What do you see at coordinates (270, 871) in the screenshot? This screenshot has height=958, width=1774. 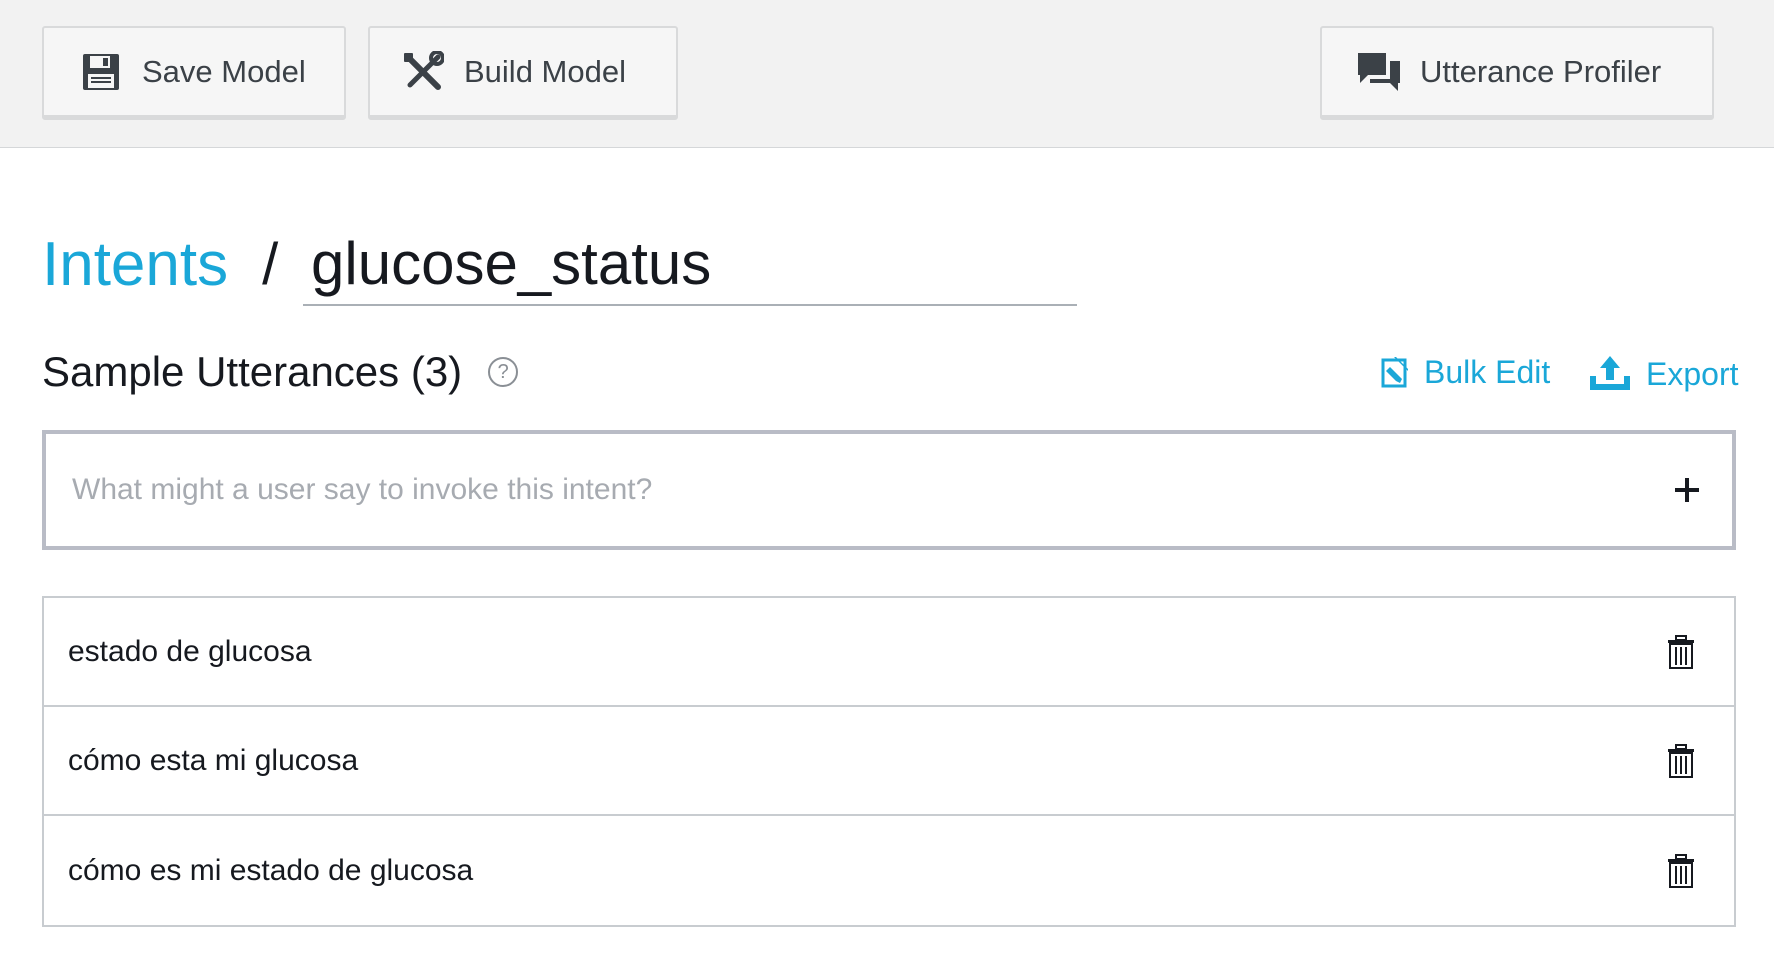 I see `utterance-text: cómo es mi estado de glucosa` at bounding box center [270, 871].